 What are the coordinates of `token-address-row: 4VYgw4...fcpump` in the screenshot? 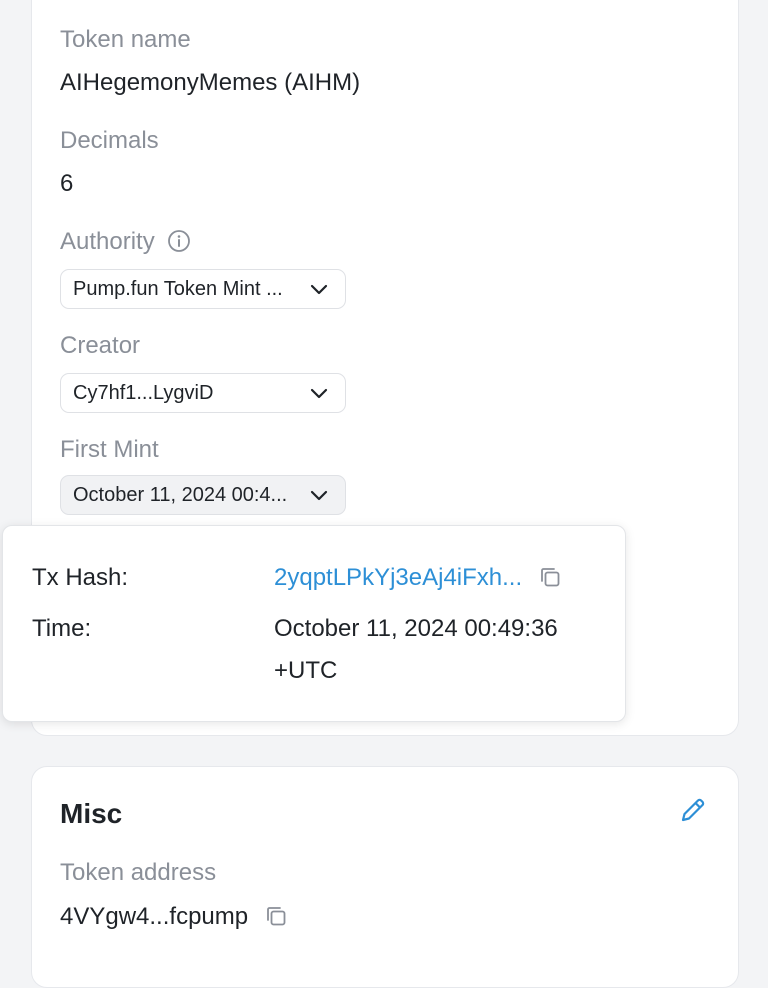 It's located at (174, 917).